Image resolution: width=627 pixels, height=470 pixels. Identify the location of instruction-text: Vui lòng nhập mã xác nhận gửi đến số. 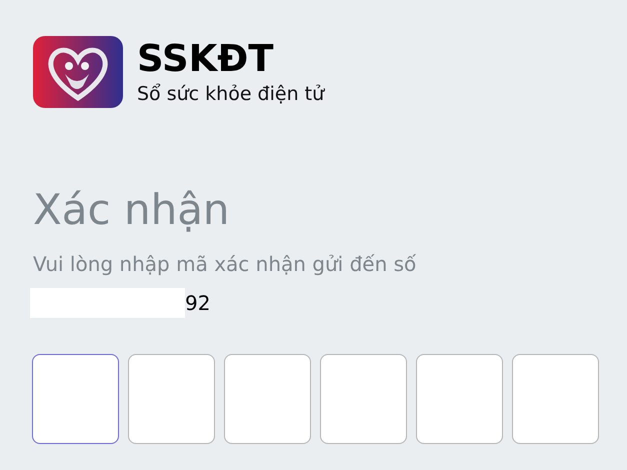
(225, 264).